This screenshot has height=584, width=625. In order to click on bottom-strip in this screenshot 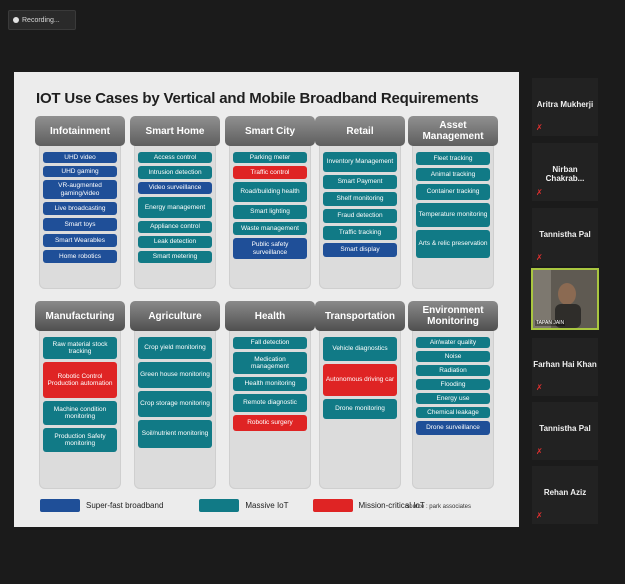, I will do `click(312, 556)`.